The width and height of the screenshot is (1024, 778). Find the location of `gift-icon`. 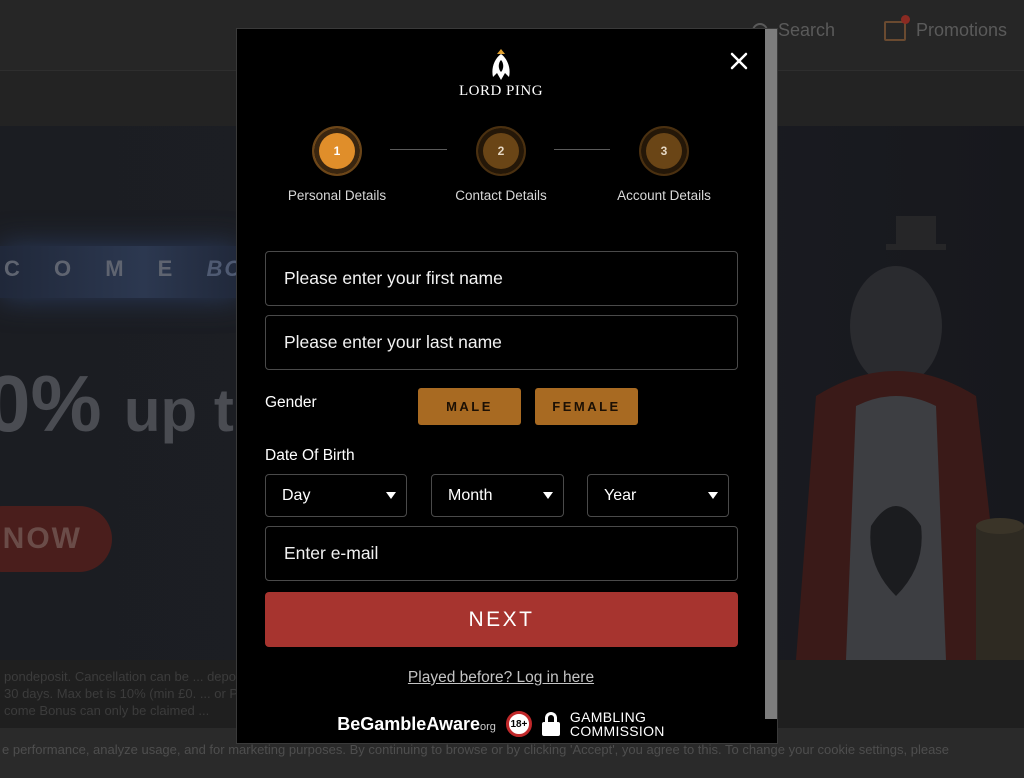

gift-icon is located at coordinates (897, 27).